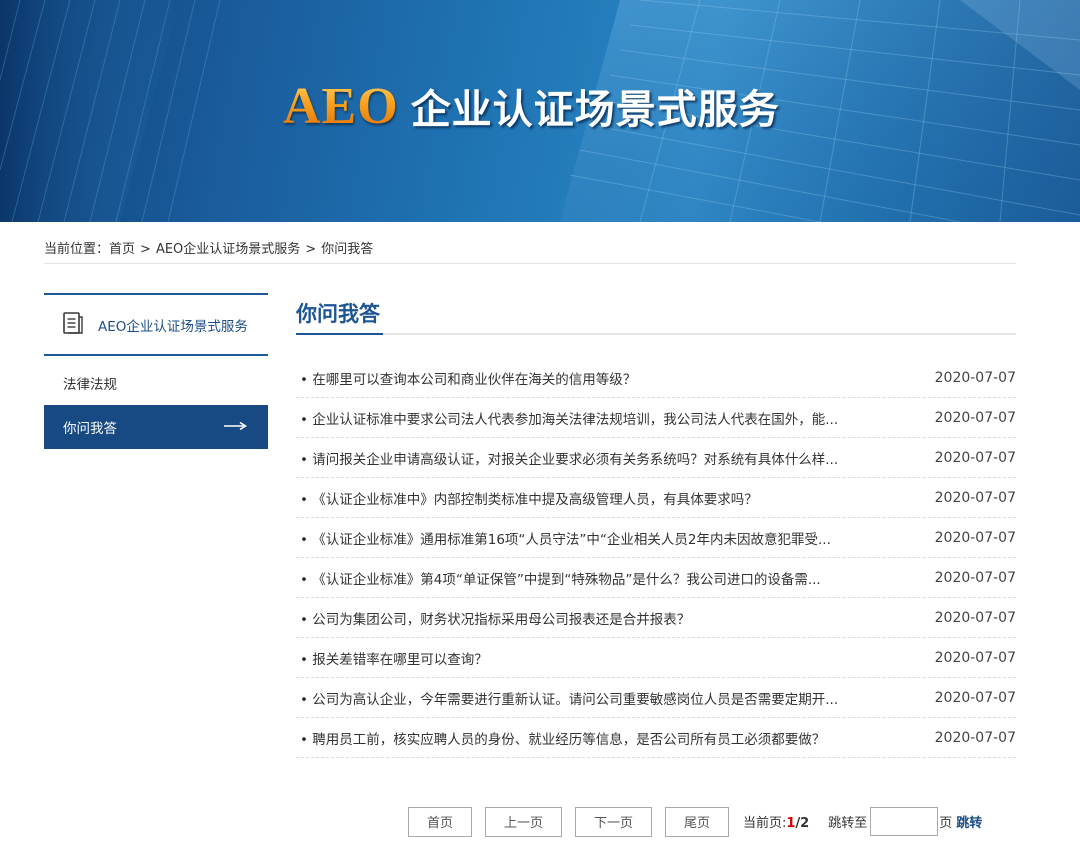  Describe the element at coordinates (560, 738) in the screenshot. I see `list-item-title: • 聘用员工前，核实应聘人员的身份、就业经历等信息，是否公司所有员工必须都要做？` at that location.